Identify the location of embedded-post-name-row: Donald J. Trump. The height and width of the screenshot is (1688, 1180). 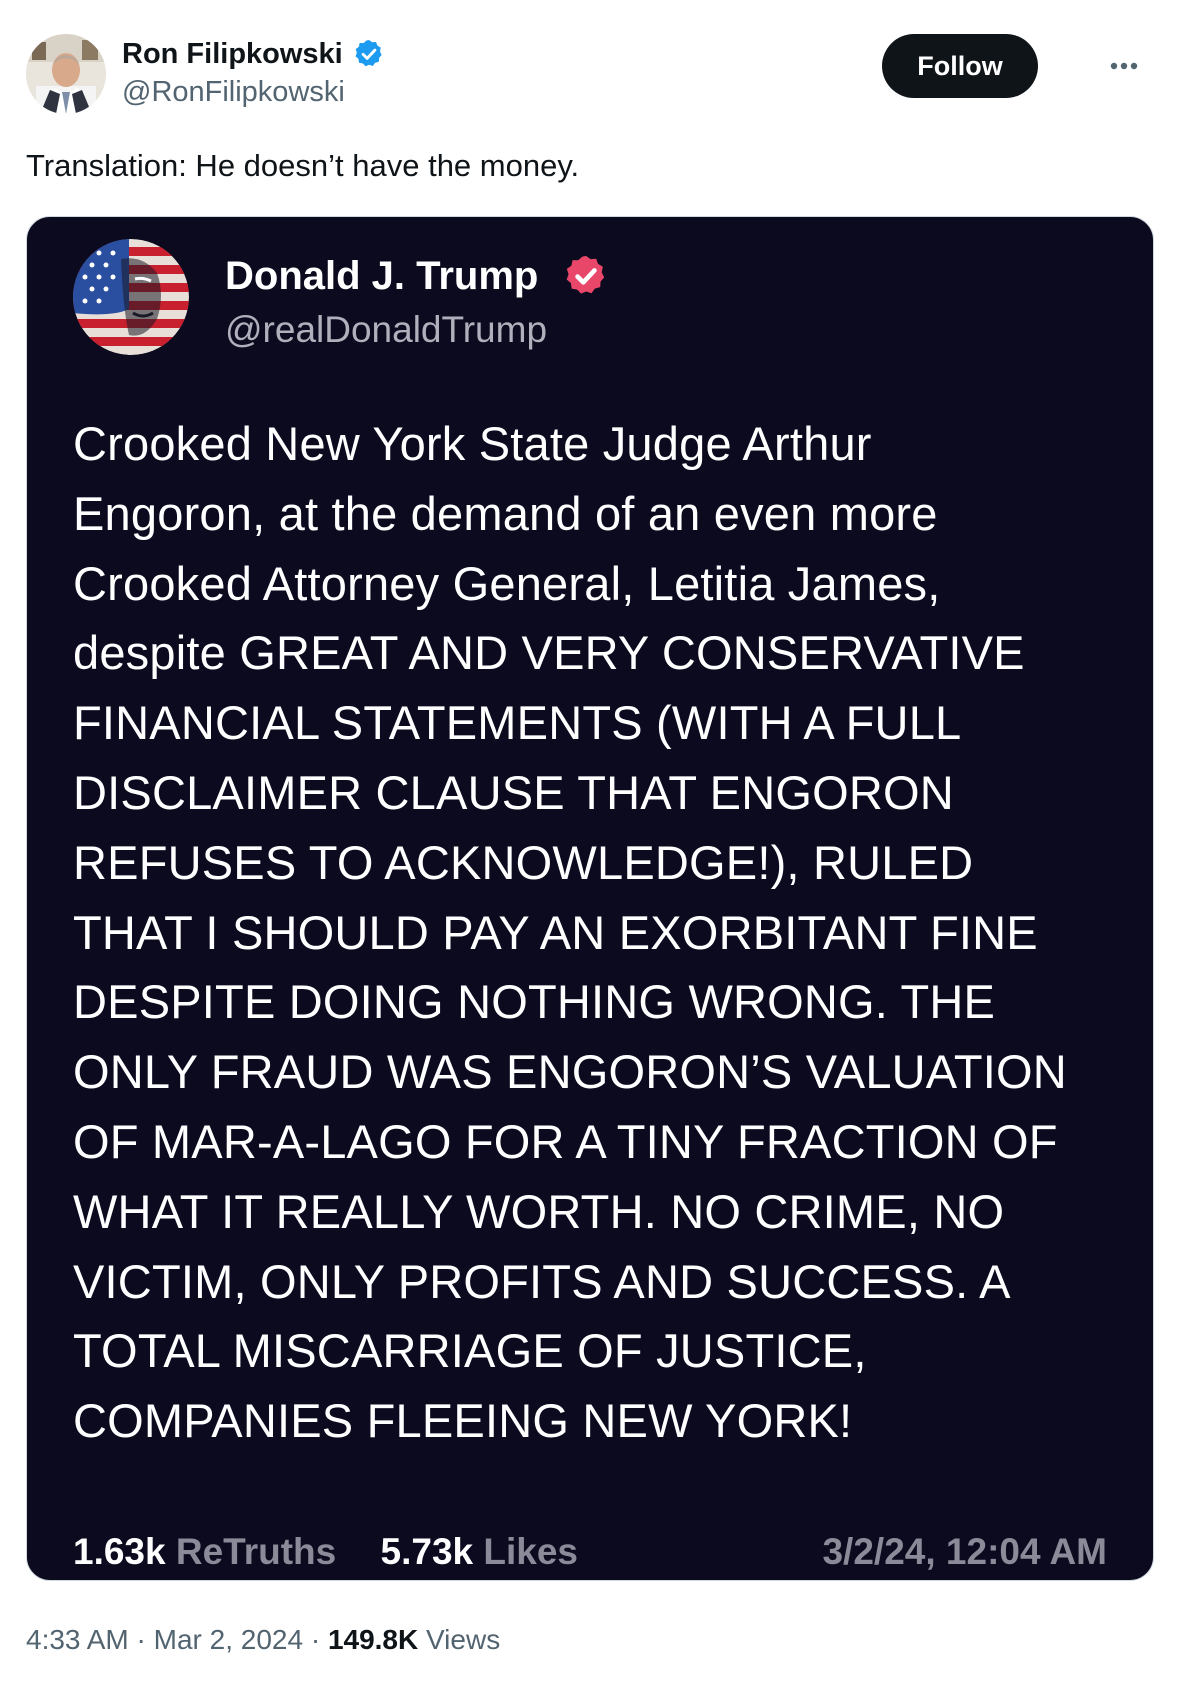
(417, 275).